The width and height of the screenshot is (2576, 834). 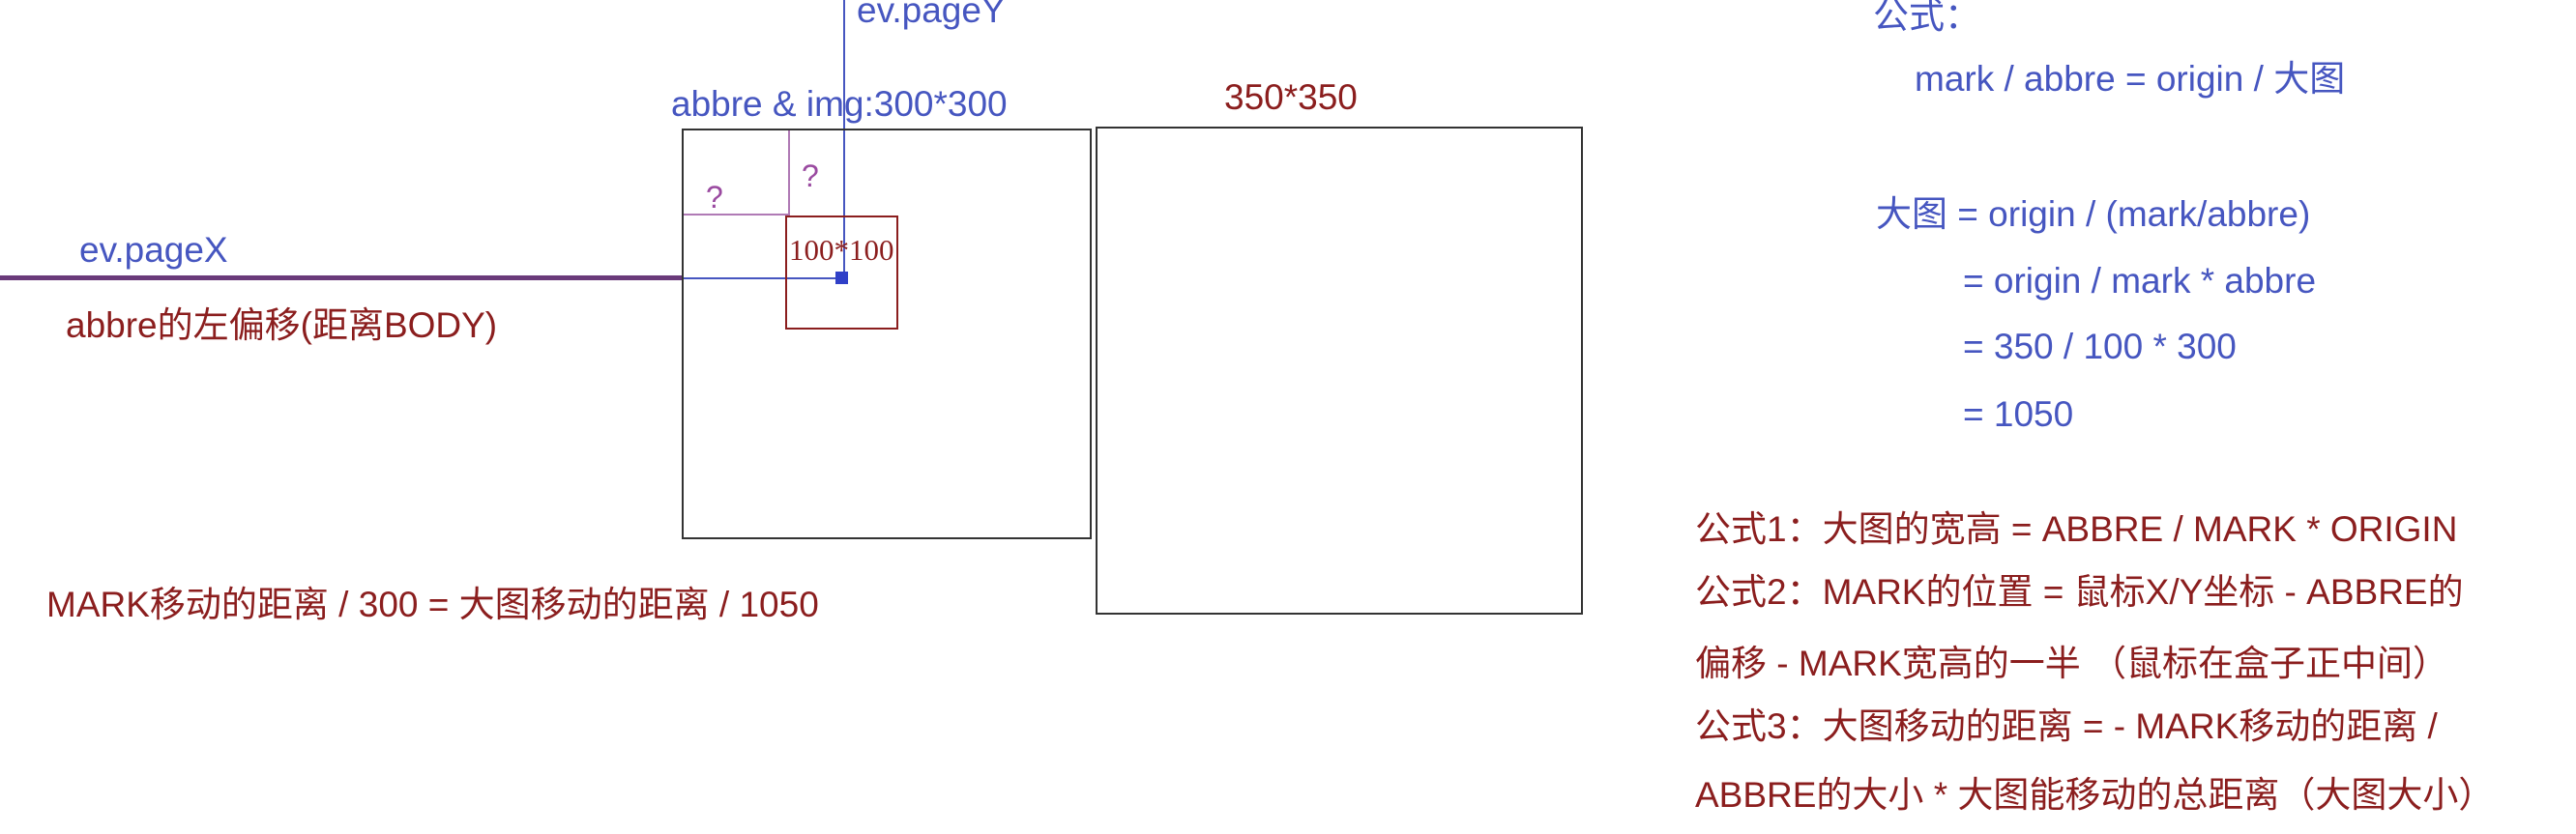 I want to click on abbre-box, so click(x=887, y=334).